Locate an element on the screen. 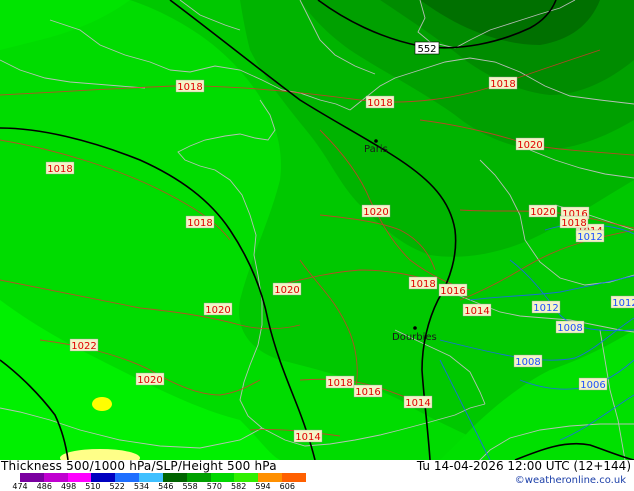 This screenshot has width=634, height=491. thickness-color-legend is located at coordinates (163, 477).